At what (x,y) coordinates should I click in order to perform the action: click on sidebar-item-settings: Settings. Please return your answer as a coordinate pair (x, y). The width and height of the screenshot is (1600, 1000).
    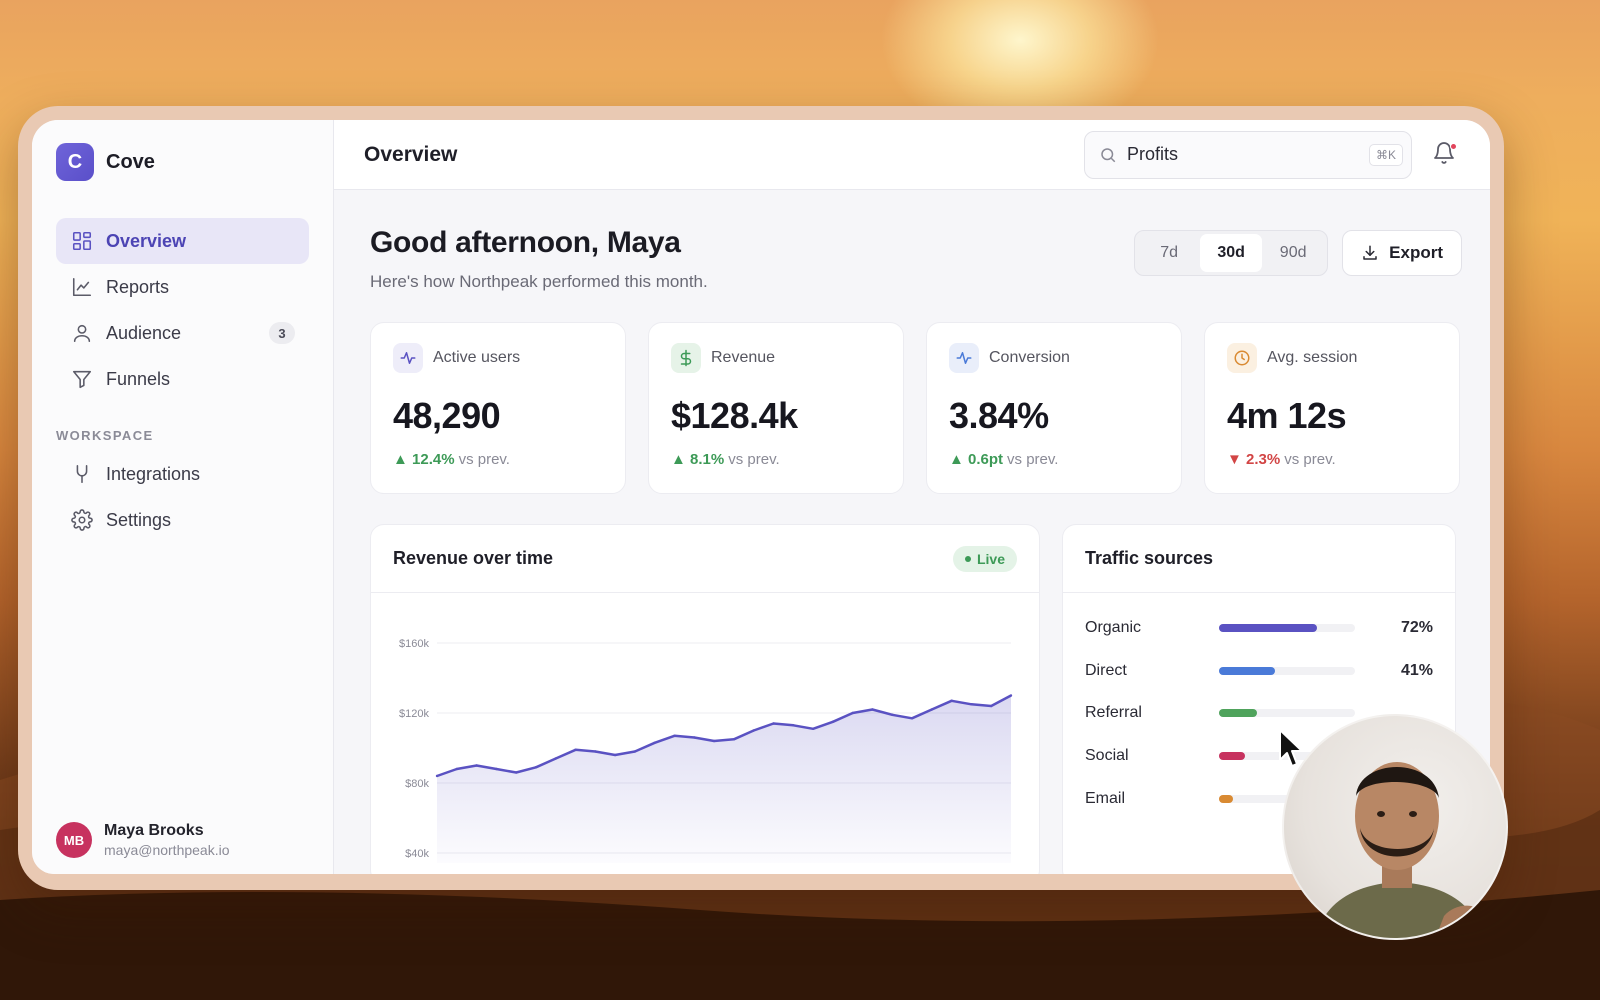
    Looking at the image, I should click on (182, 520).